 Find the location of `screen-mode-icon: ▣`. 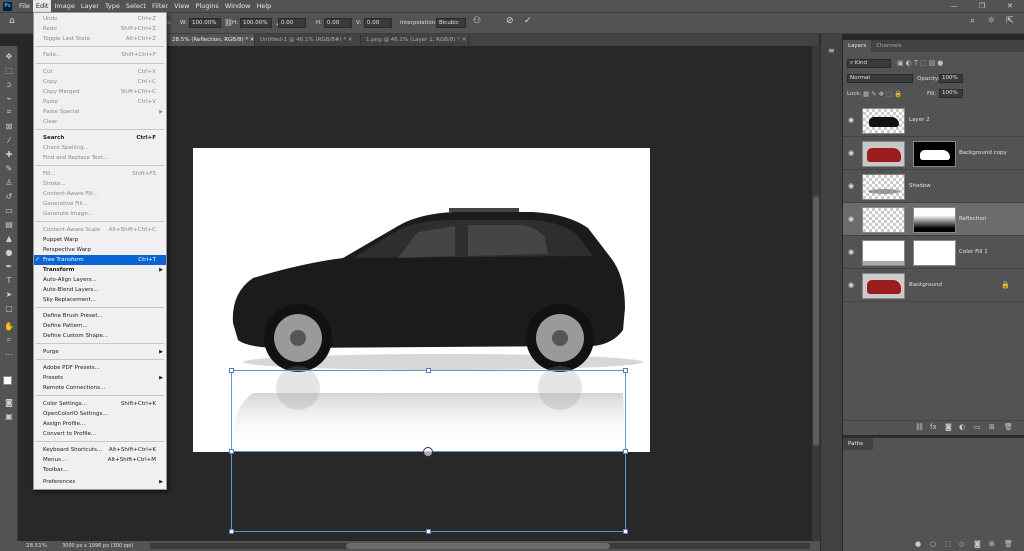

screen-mode-icon: ▣ is located at coordinates (9, 416).